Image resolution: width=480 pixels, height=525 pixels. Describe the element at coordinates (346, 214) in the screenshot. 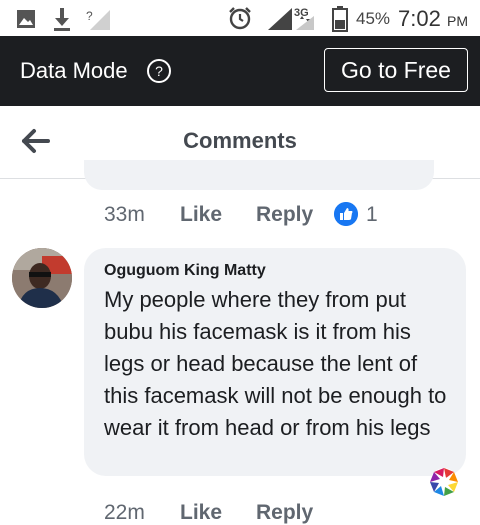

I see `like-reaction-icon` at that location.